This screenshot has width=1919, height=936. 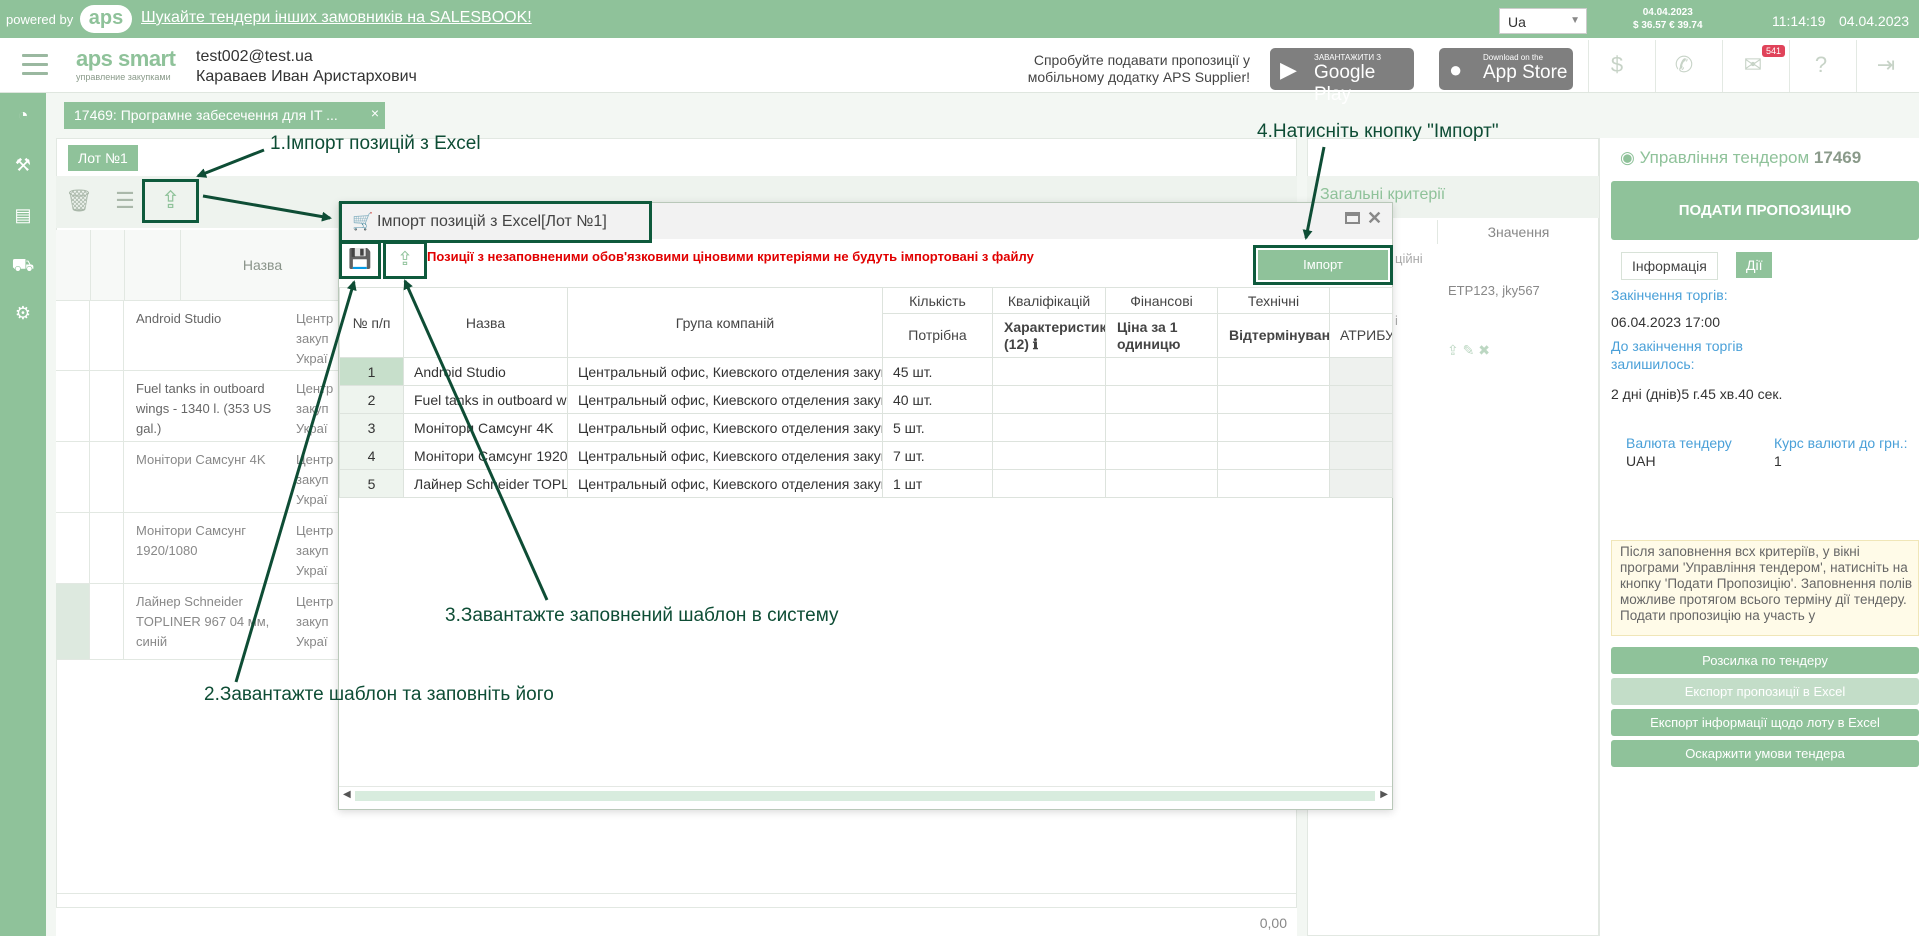 I want to click on end-label: Закінчення торгів:, so click(x=1669, y=295).